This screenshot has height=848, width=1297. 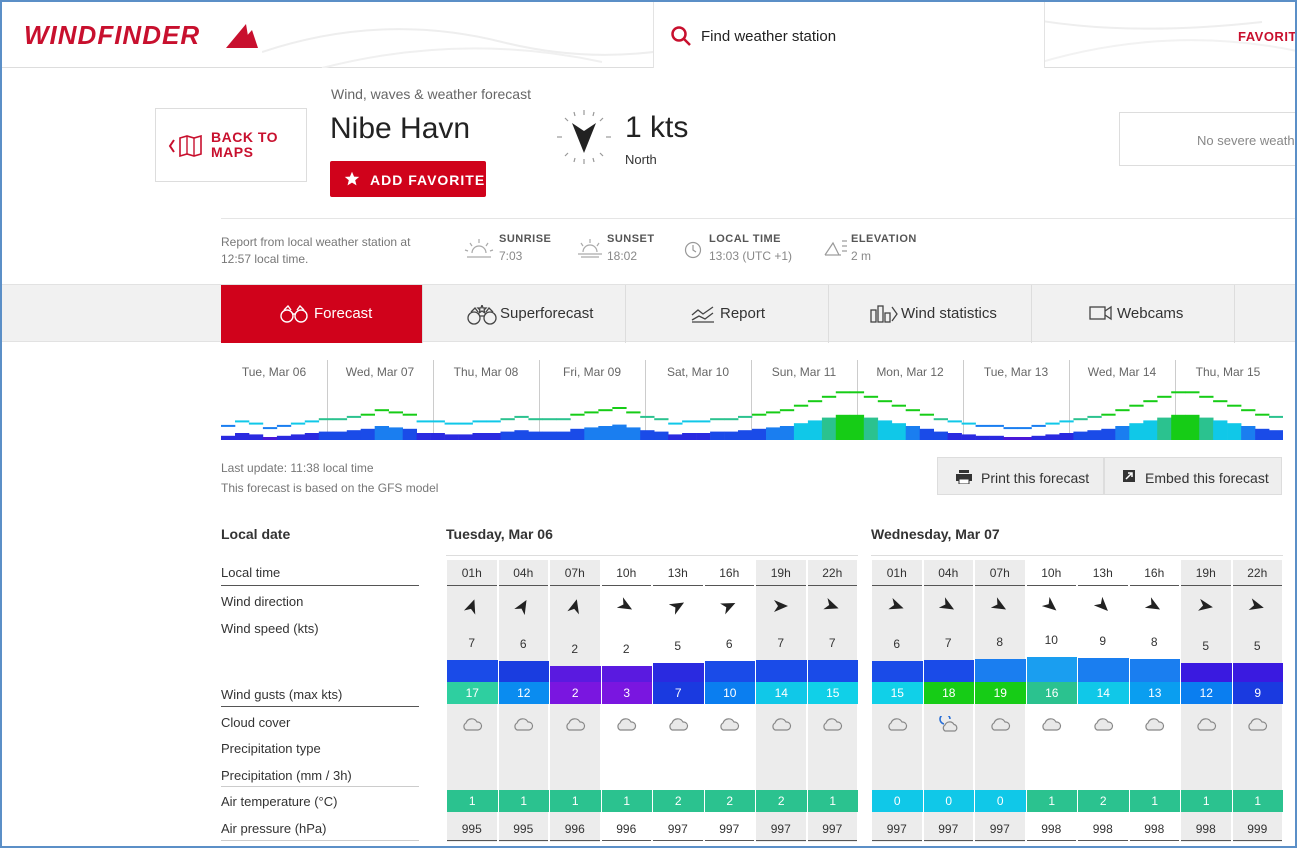 What do you see at coordinates (286, 775) in the screenshot?
I see `label-precipitation: Precipitation (mm / 3h)` at bounding box center [286, 775].